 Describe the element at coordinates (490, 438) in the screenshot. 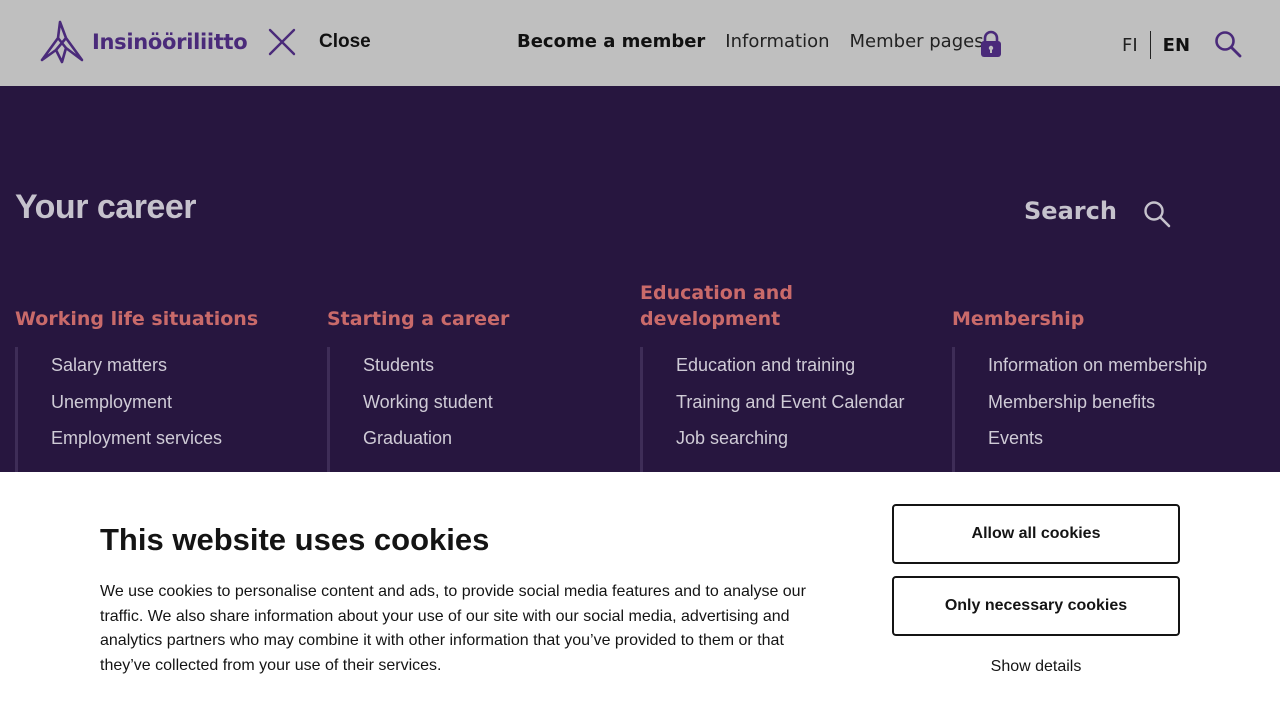

I see `menu-link: Graduation` at that location.